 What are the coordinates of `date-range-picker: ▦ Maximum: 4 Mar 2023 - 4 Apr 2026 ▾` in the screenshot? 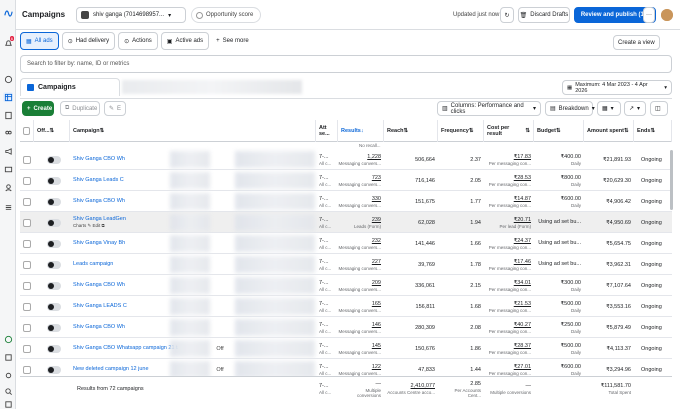 It's located at (617, 87).